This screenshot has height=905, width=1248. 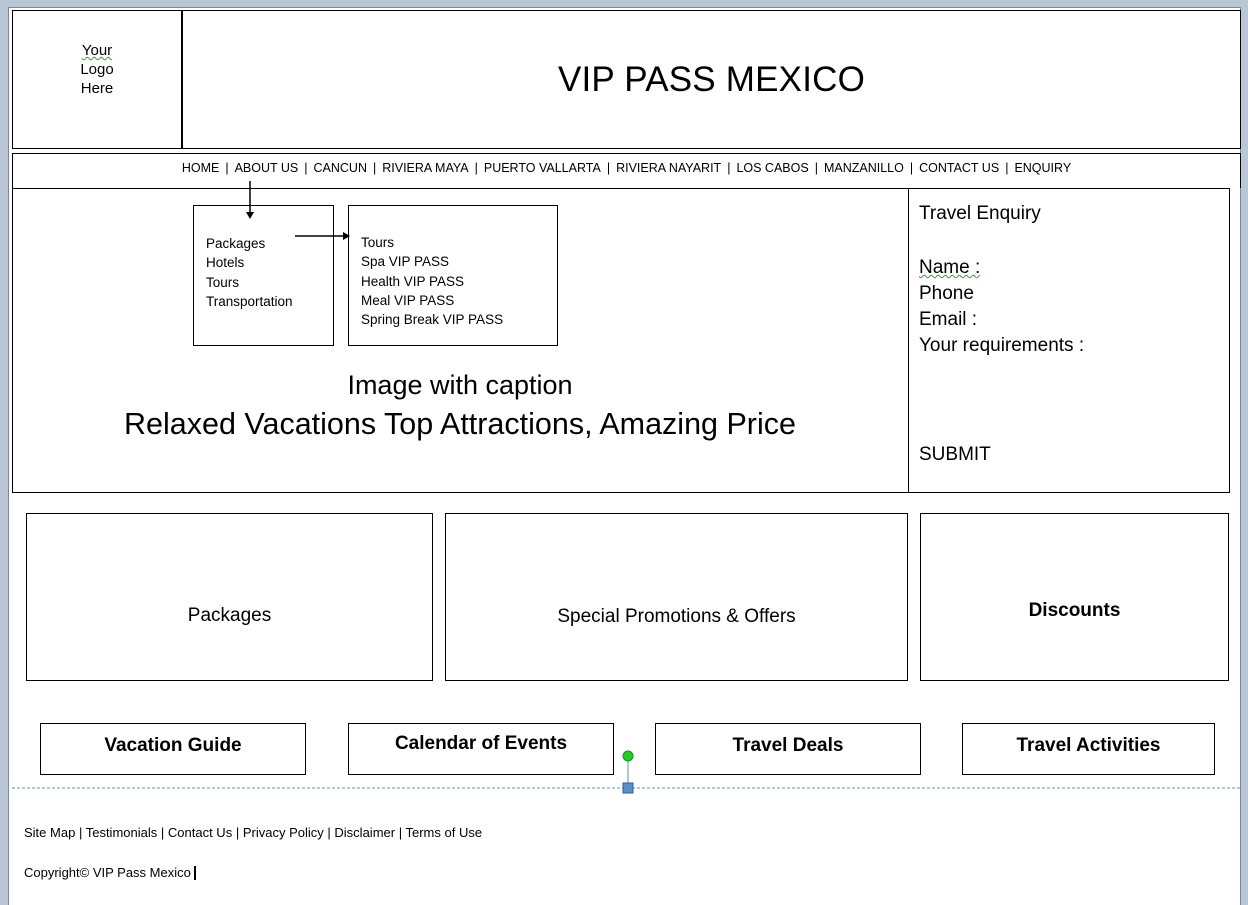 I want to click on text-cursor, so click(x=194, y=873).